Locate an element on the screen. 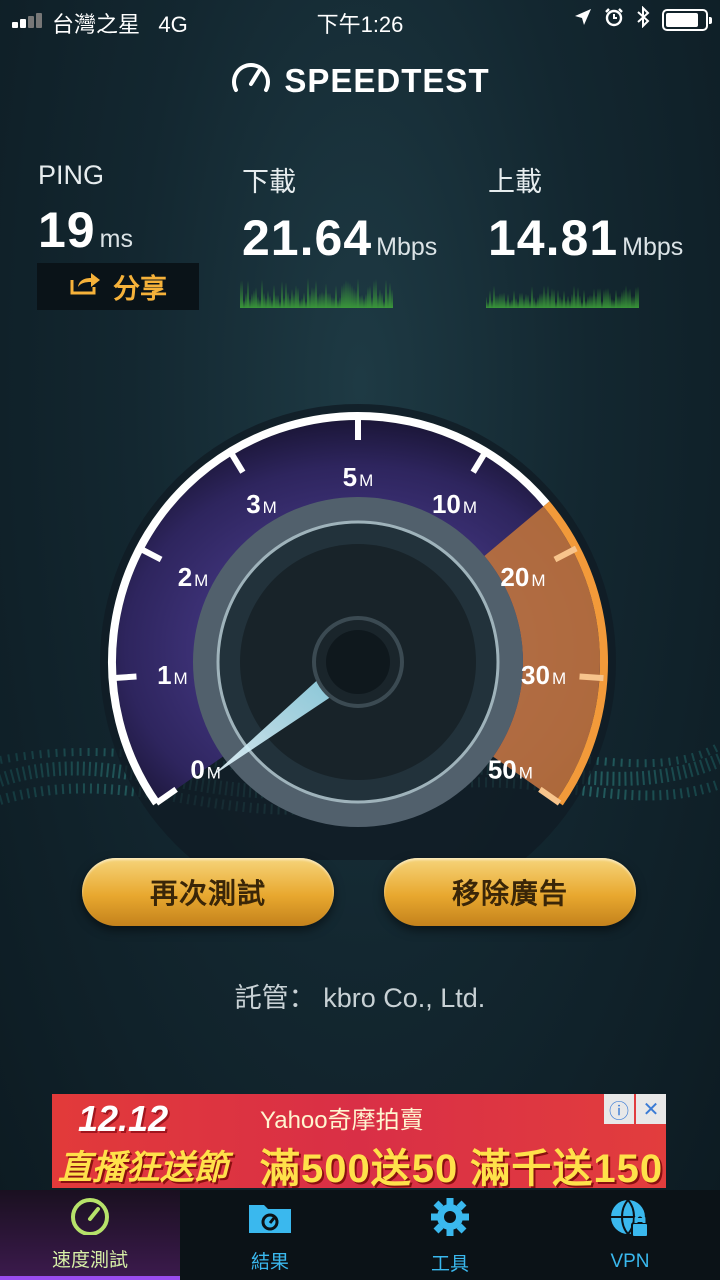 Image resolution: width=720 pixels, height=1280 pixels. speedometer-logo-icon is located at coordinates (251, 80).